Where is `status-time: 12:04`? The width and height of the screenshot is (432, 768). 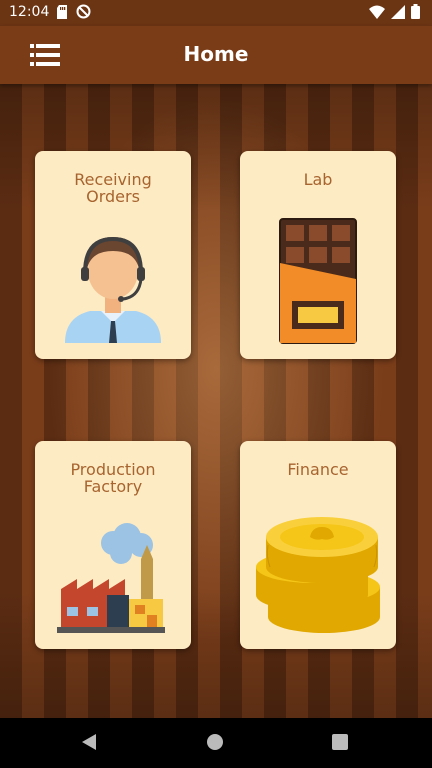
status-time: 12:04 is located at coordinates (29, 12).